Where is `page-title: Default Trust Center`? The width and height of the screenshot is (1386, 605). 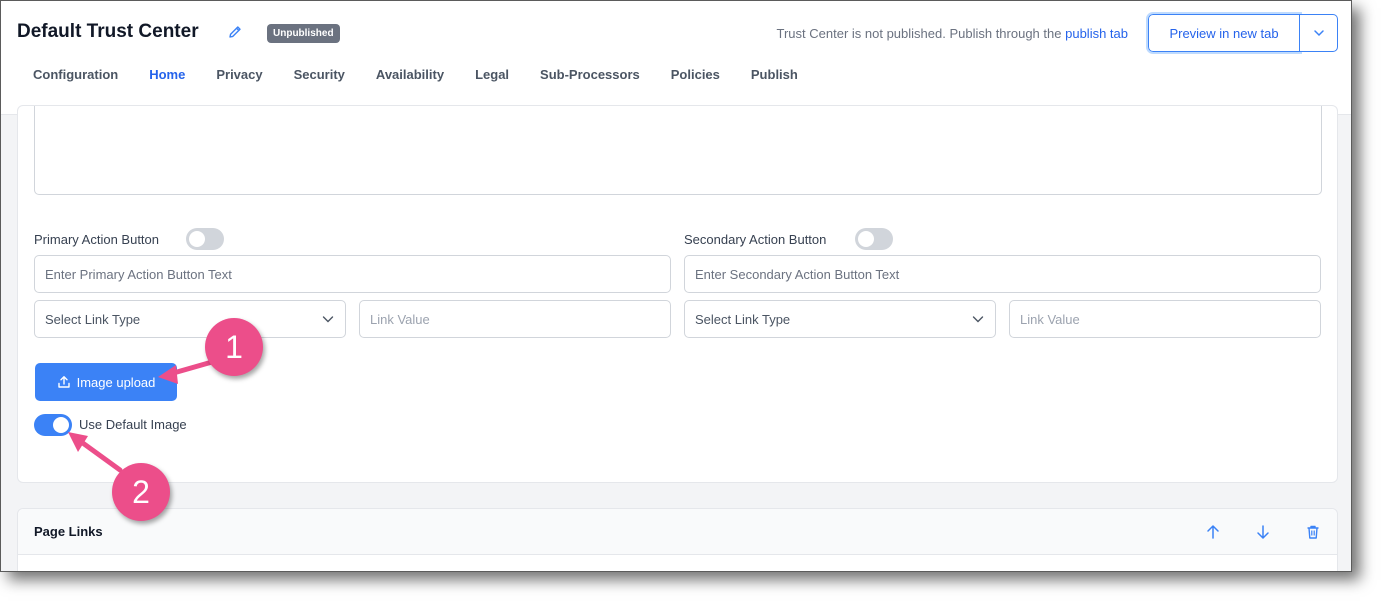 page-title: Default Trust Center is located at coordinates (108, 31).